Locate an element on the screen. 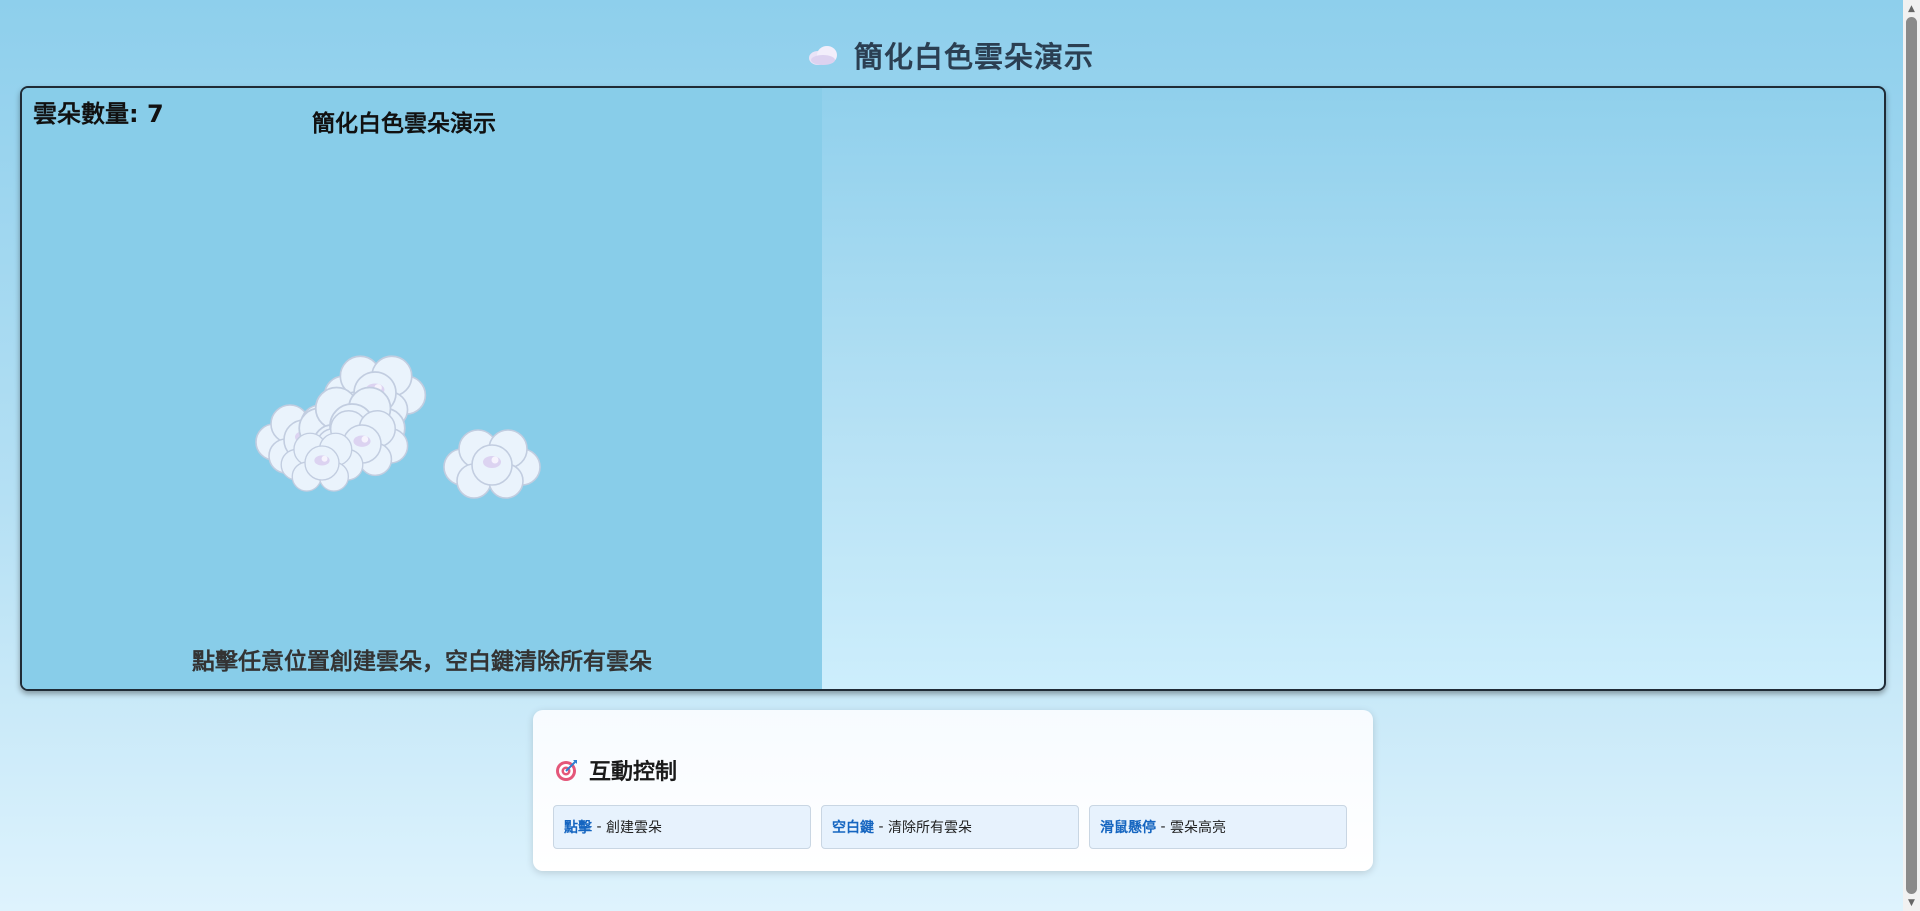 This screenshot has height=911, width=1920. cloud-icon is located at coordinates (822, 55).